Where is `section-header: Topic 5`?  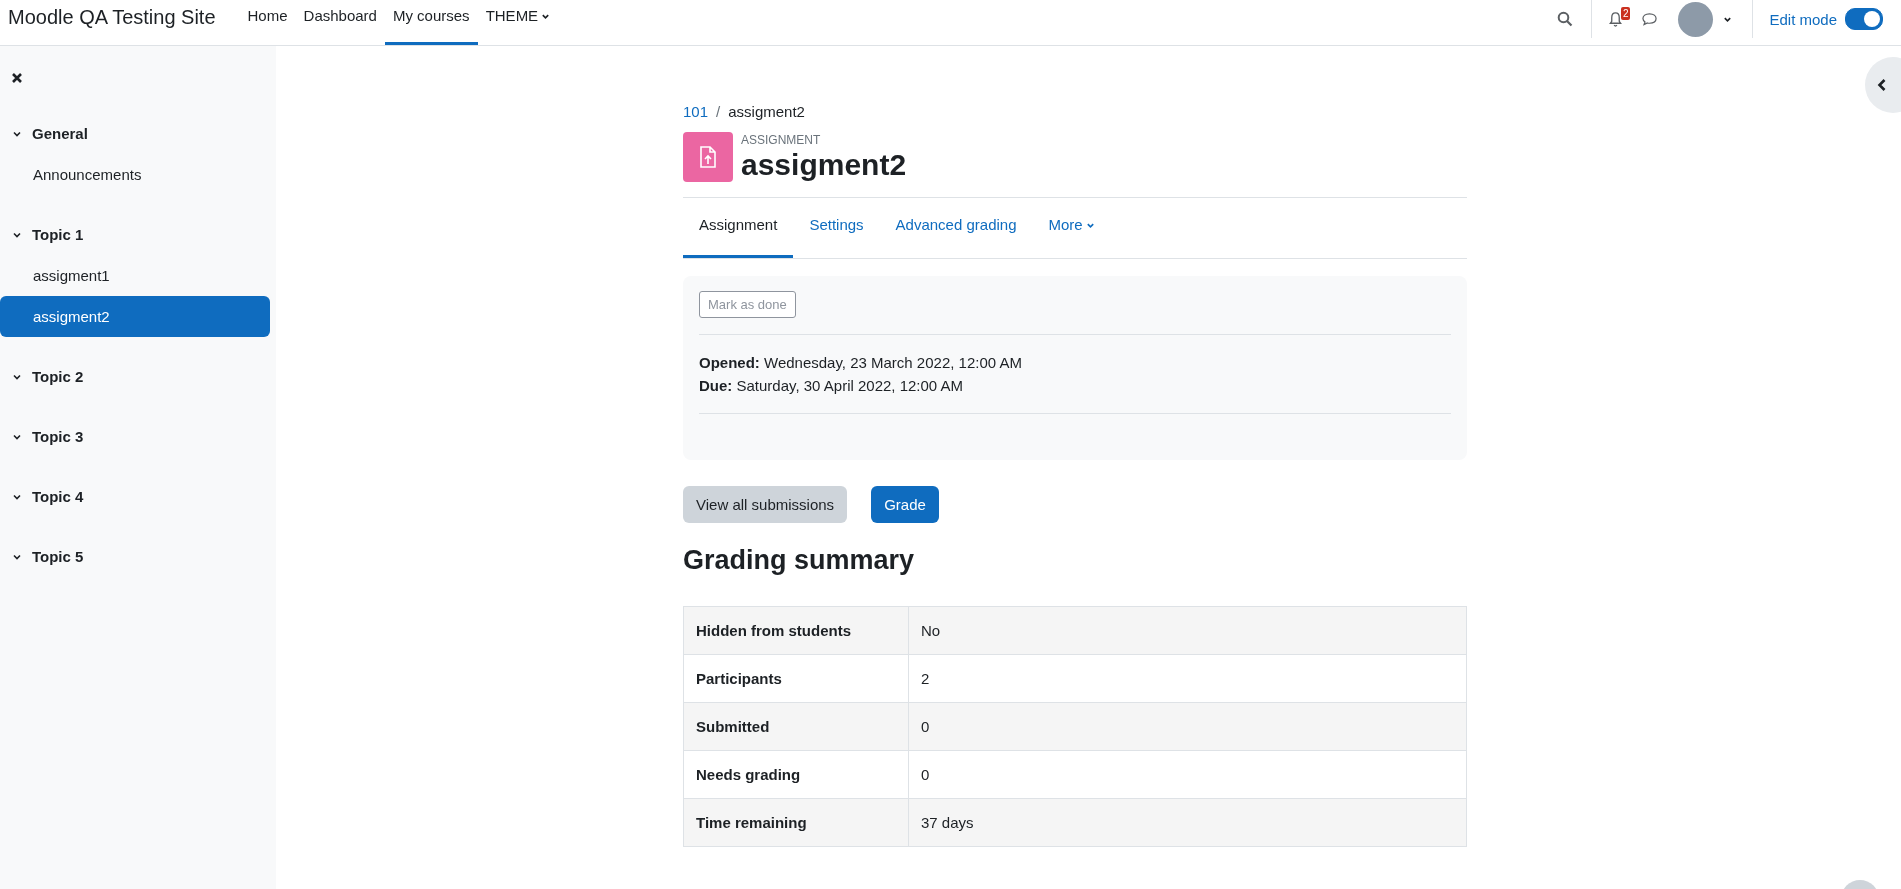
section-header: Topic 5 is located at coordinates (138, 556).